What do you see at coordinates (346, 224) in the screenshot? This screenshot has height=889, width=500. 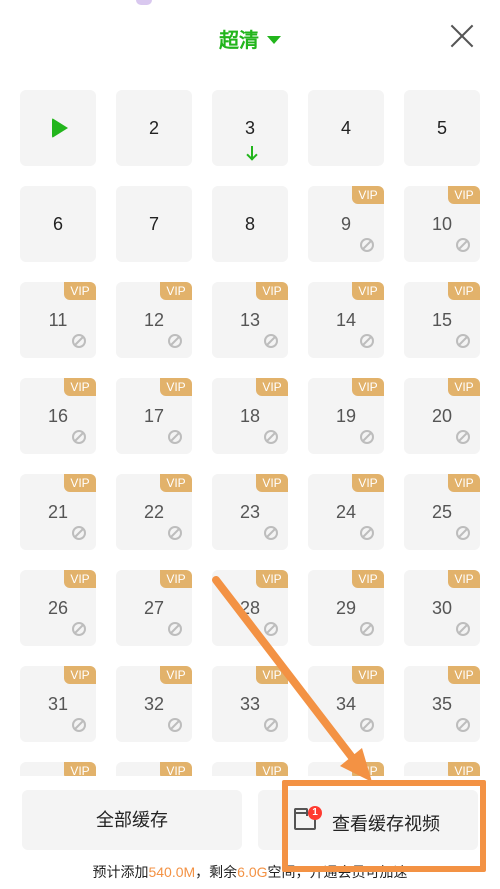 I see `episode-cell: 9 VIP` at bounding box center [346, 224].